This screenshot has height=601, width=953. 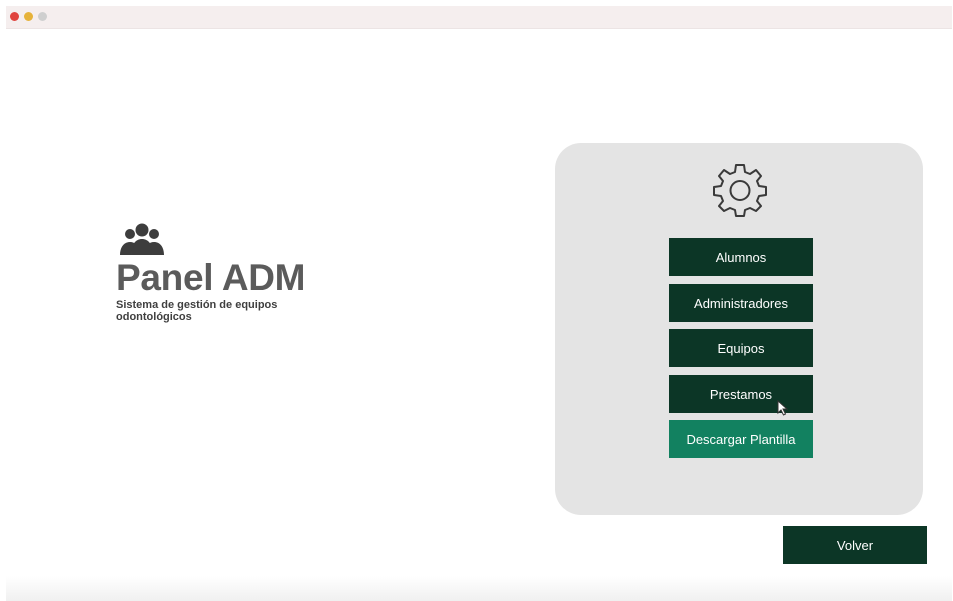 I want to click on mouse-pointer-icon, so click(x=782, y=408).